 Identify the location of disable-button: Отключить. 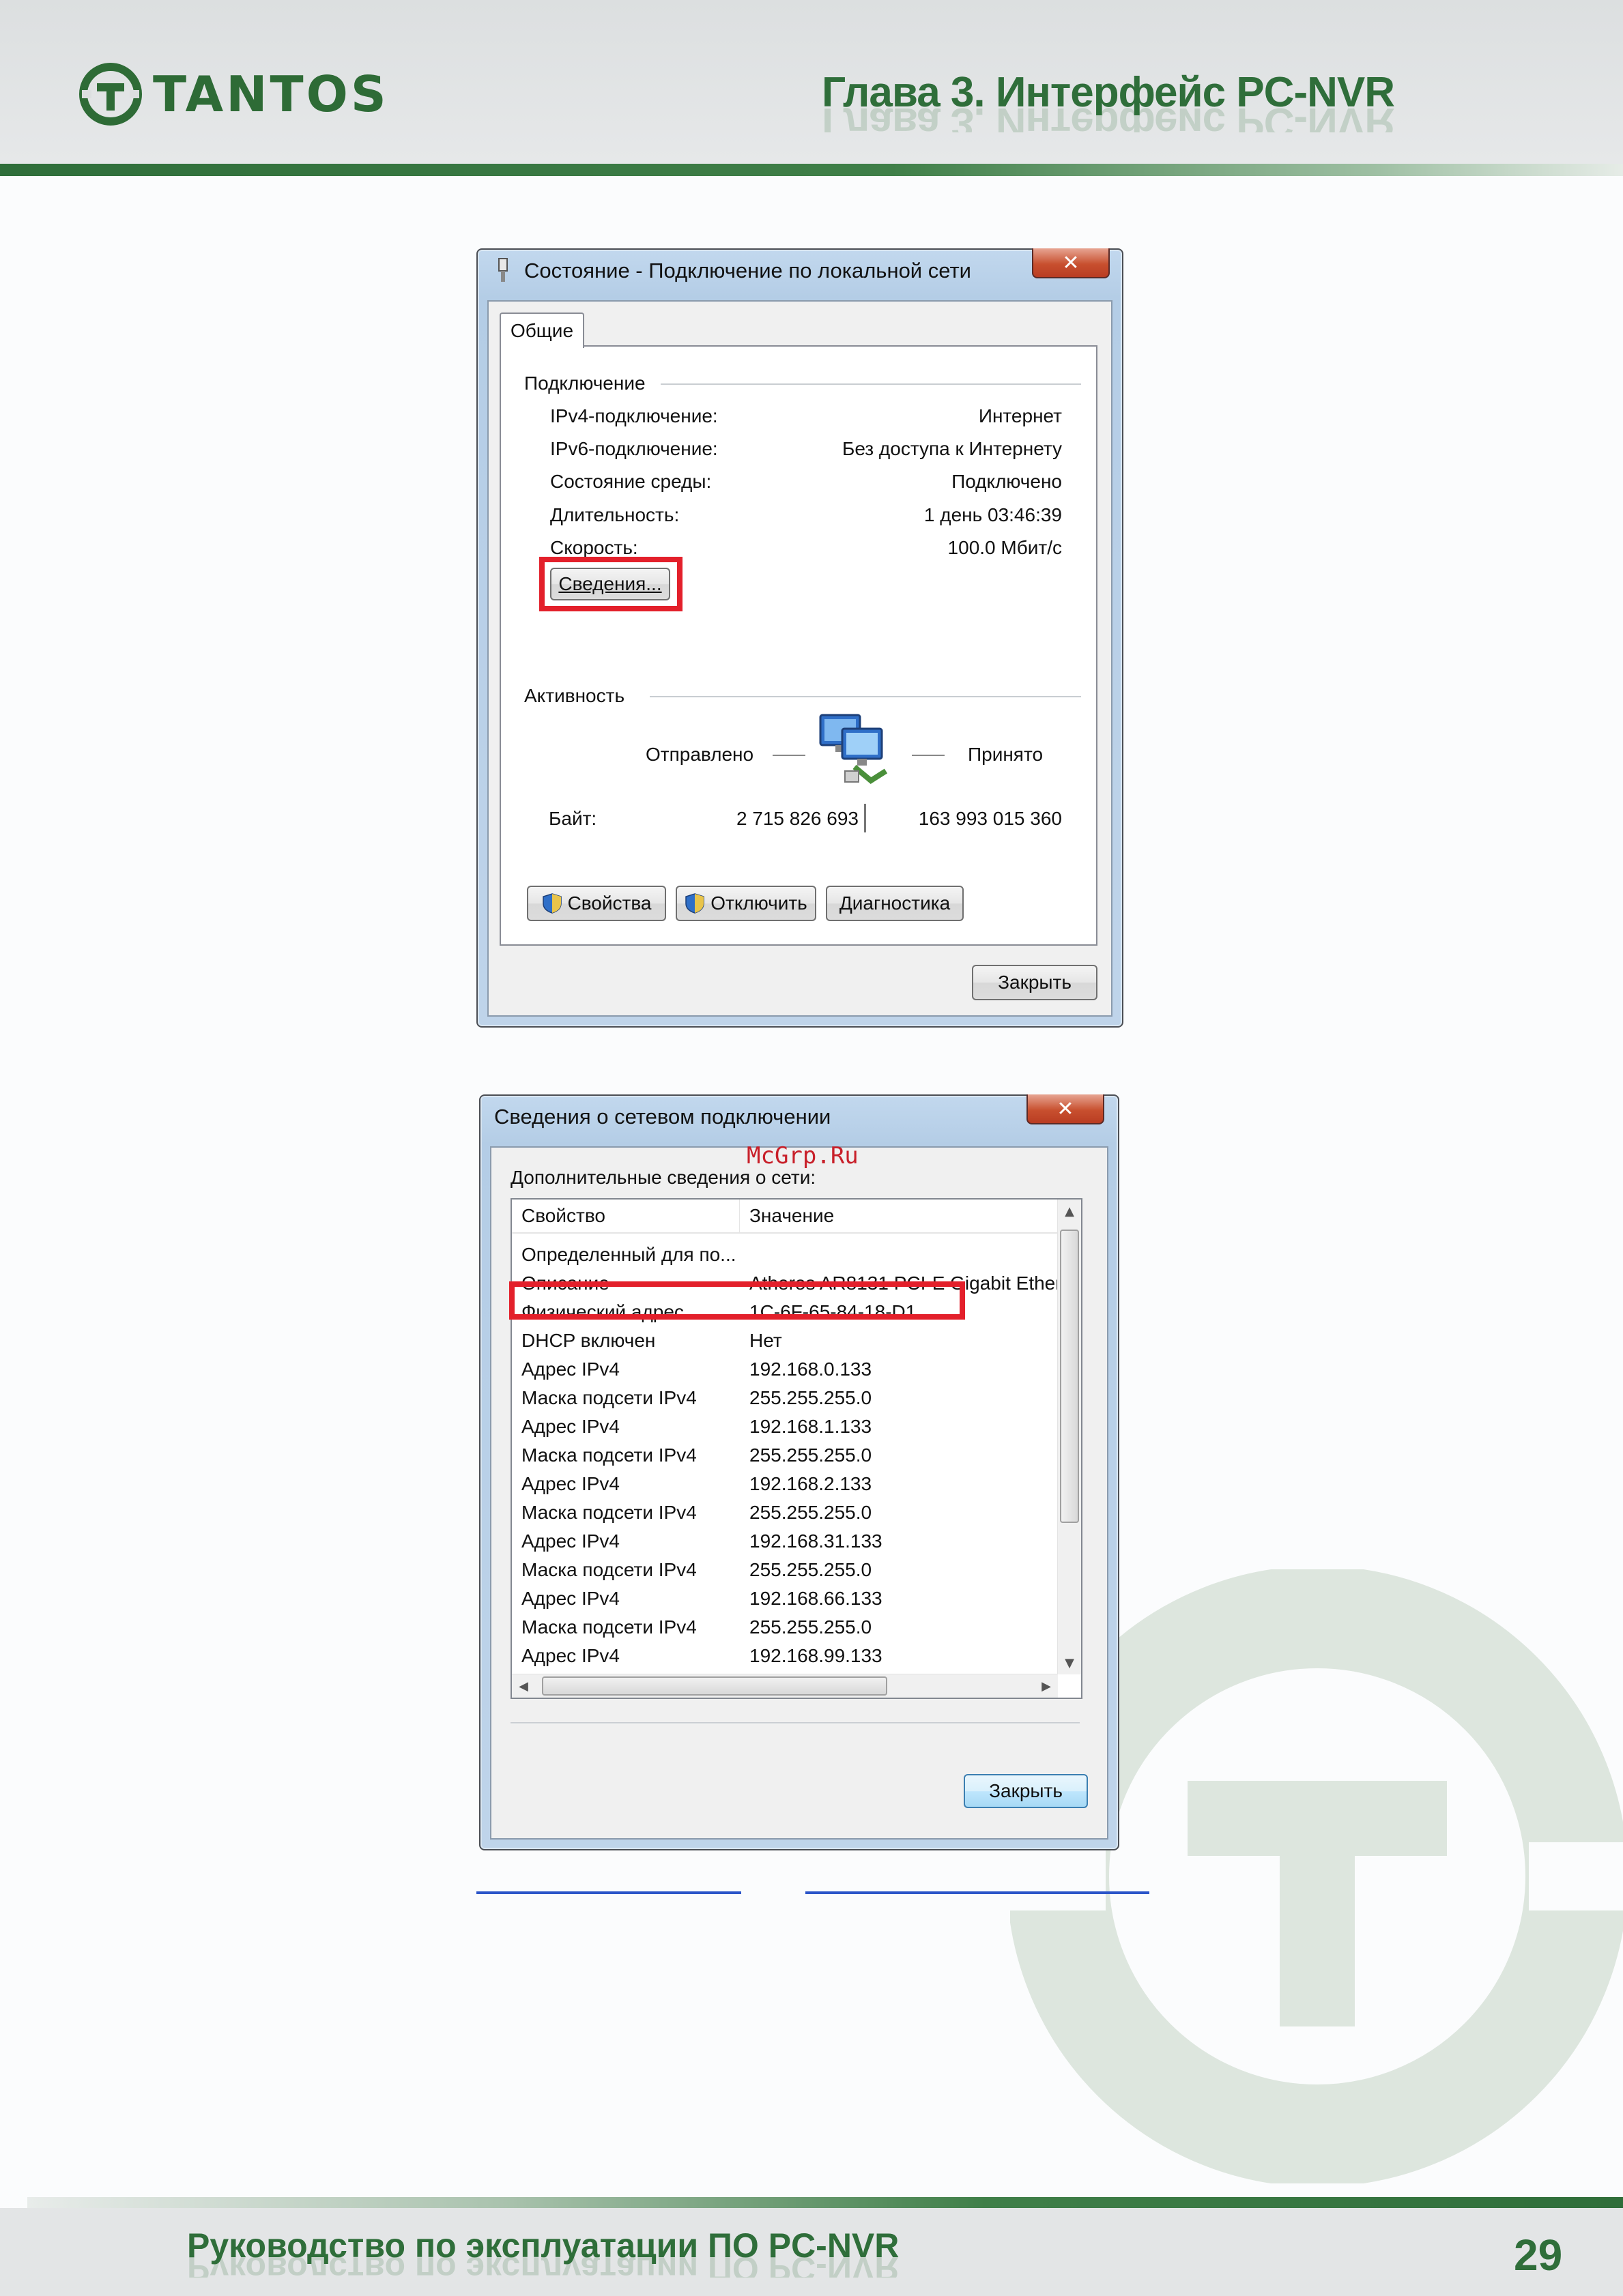
(746, 903).